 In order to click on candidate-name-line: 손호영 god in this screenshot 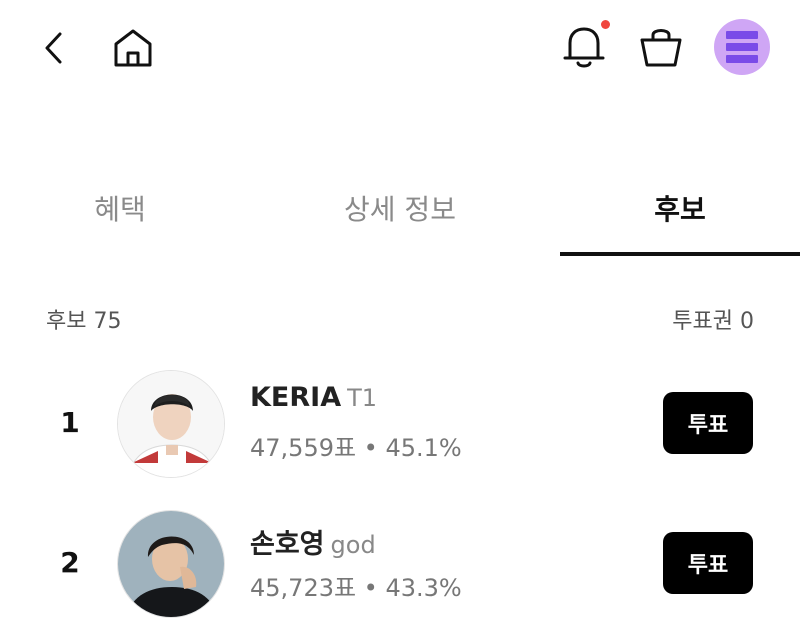, I will do `click(313, 541)`.